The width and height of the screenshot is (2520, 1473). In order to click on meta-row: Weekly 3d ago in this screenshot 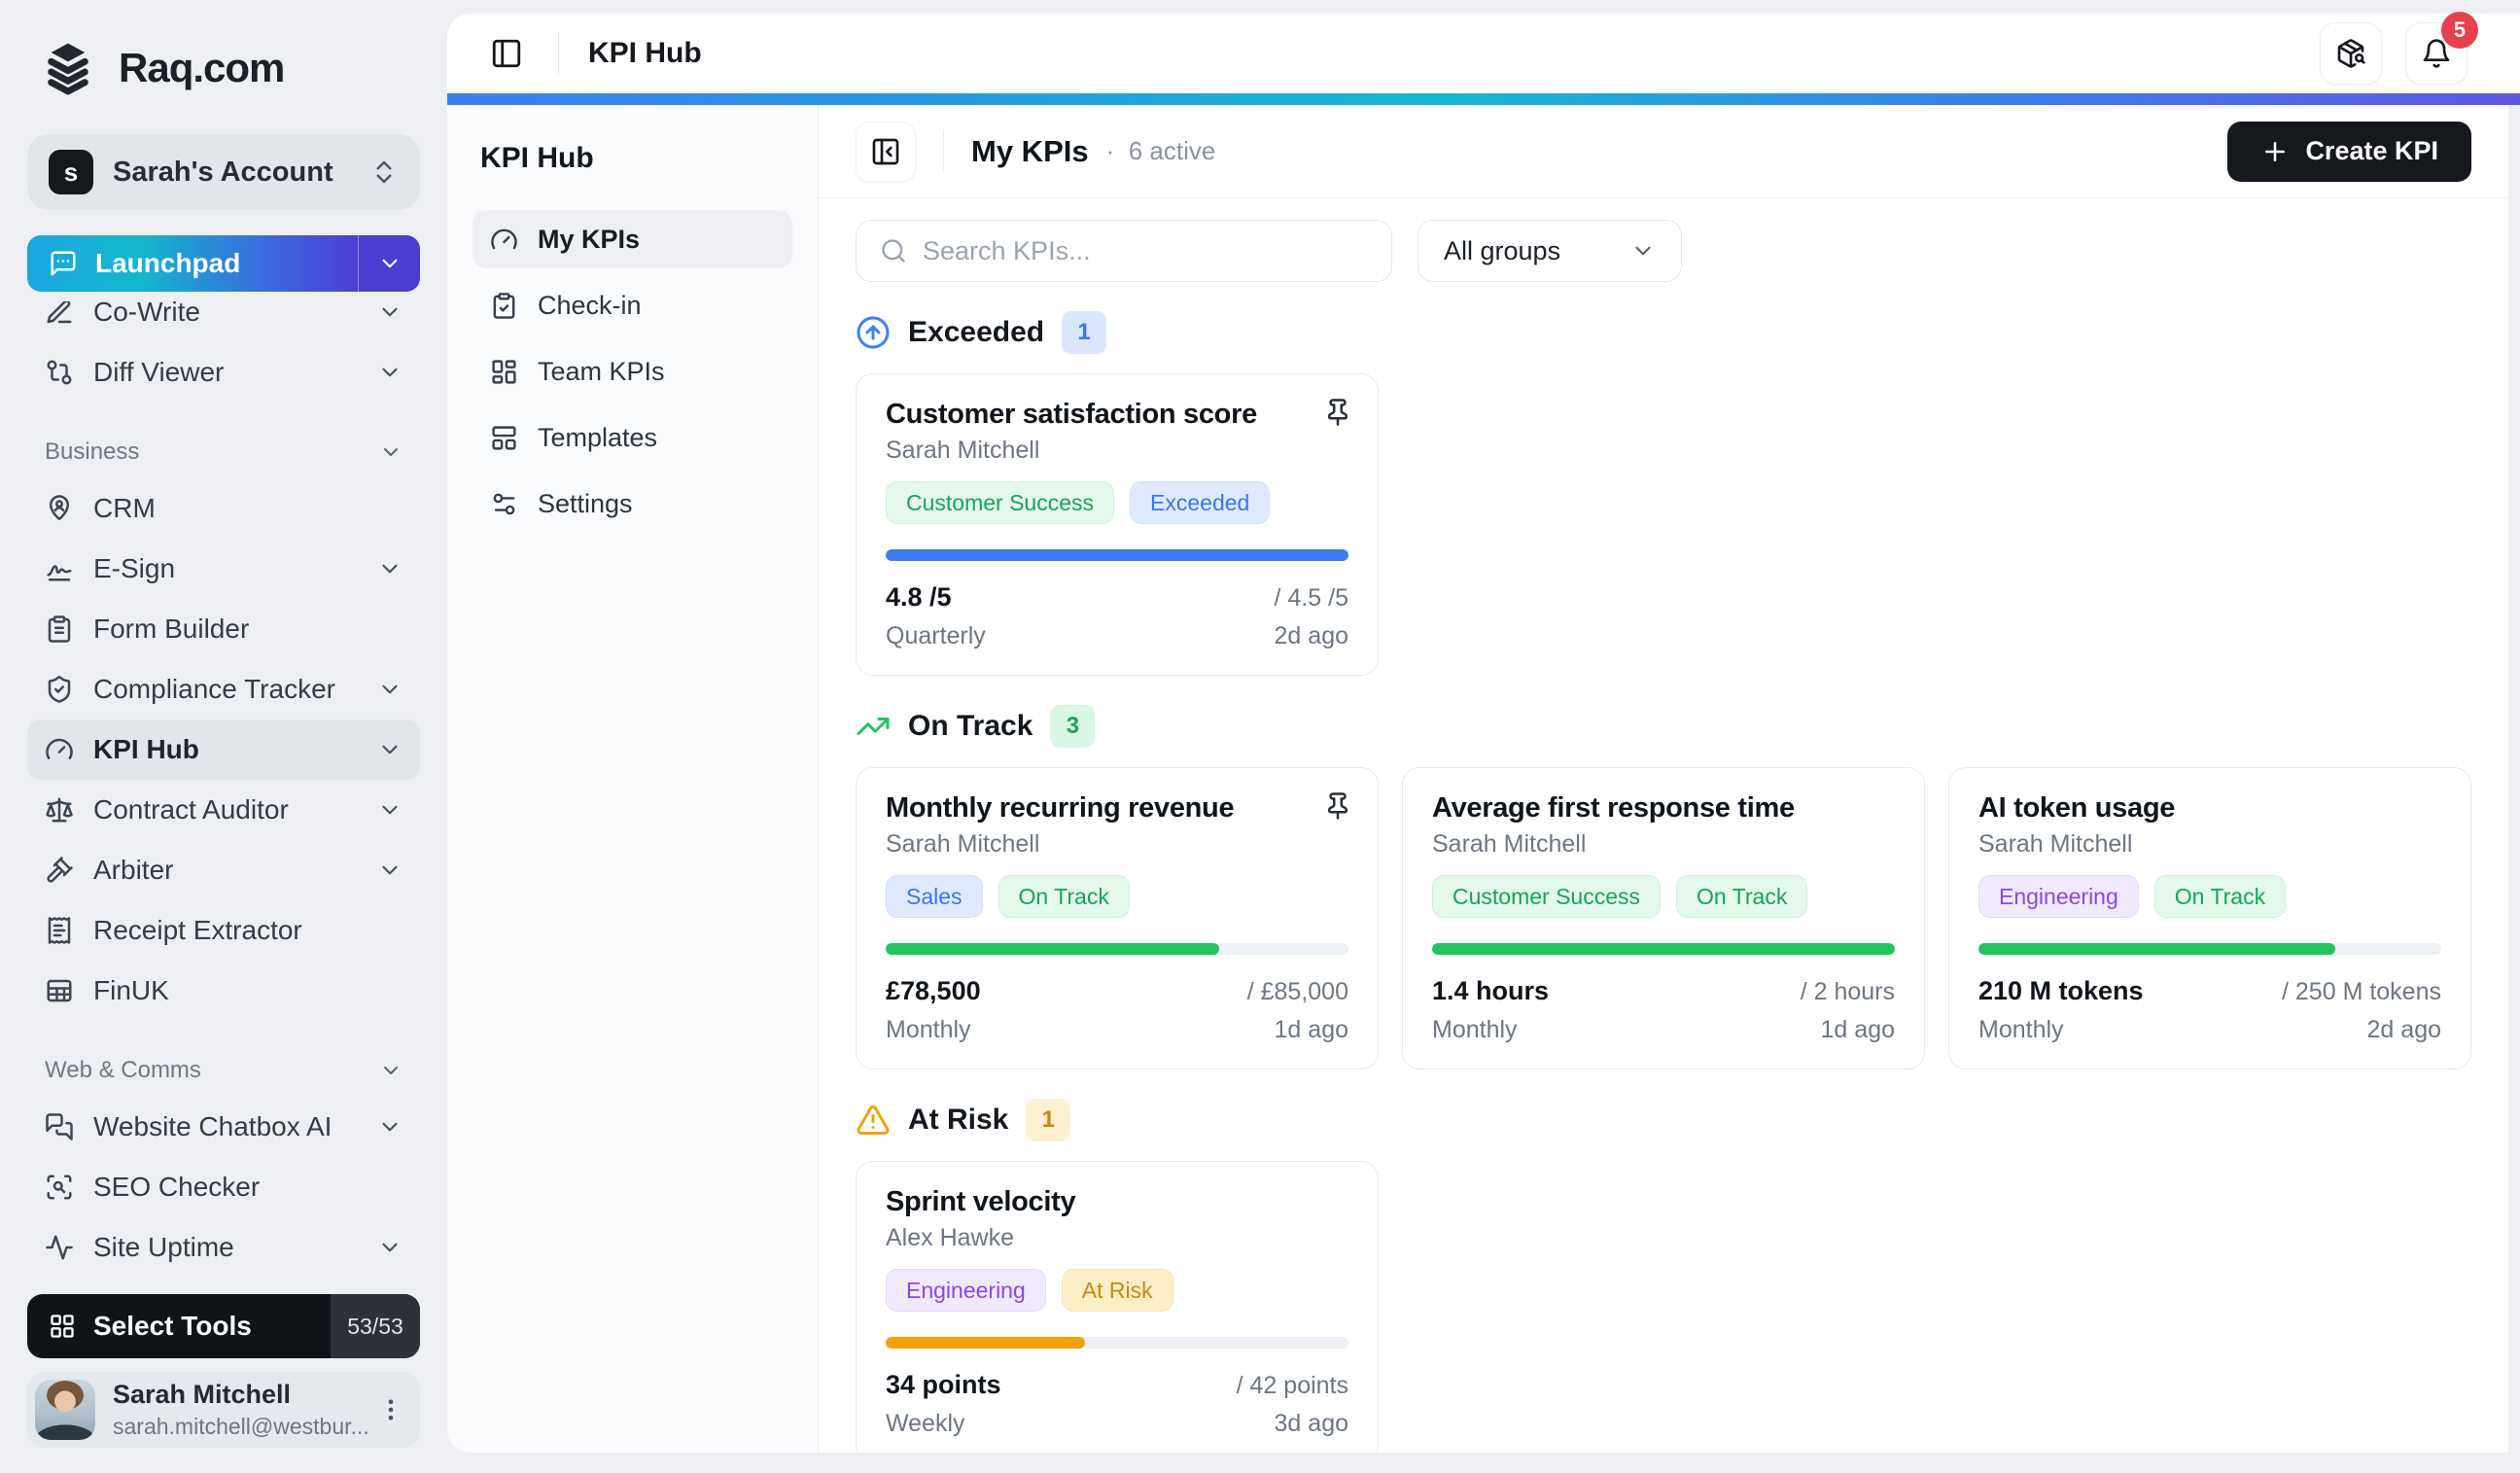, I will do `click(1117, 1423)`.